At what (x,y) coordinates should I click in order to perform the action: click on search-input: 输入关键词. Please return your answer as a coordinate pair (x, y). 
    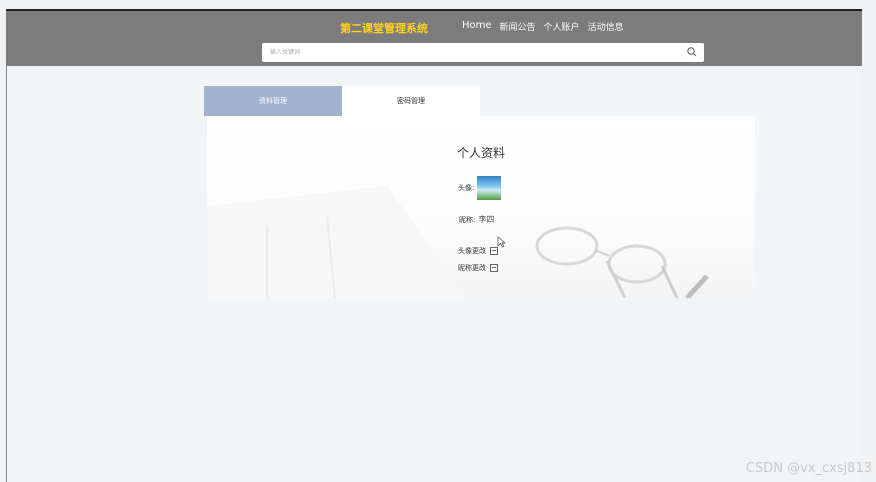
    Looking at the image, I should click on (285, 51).